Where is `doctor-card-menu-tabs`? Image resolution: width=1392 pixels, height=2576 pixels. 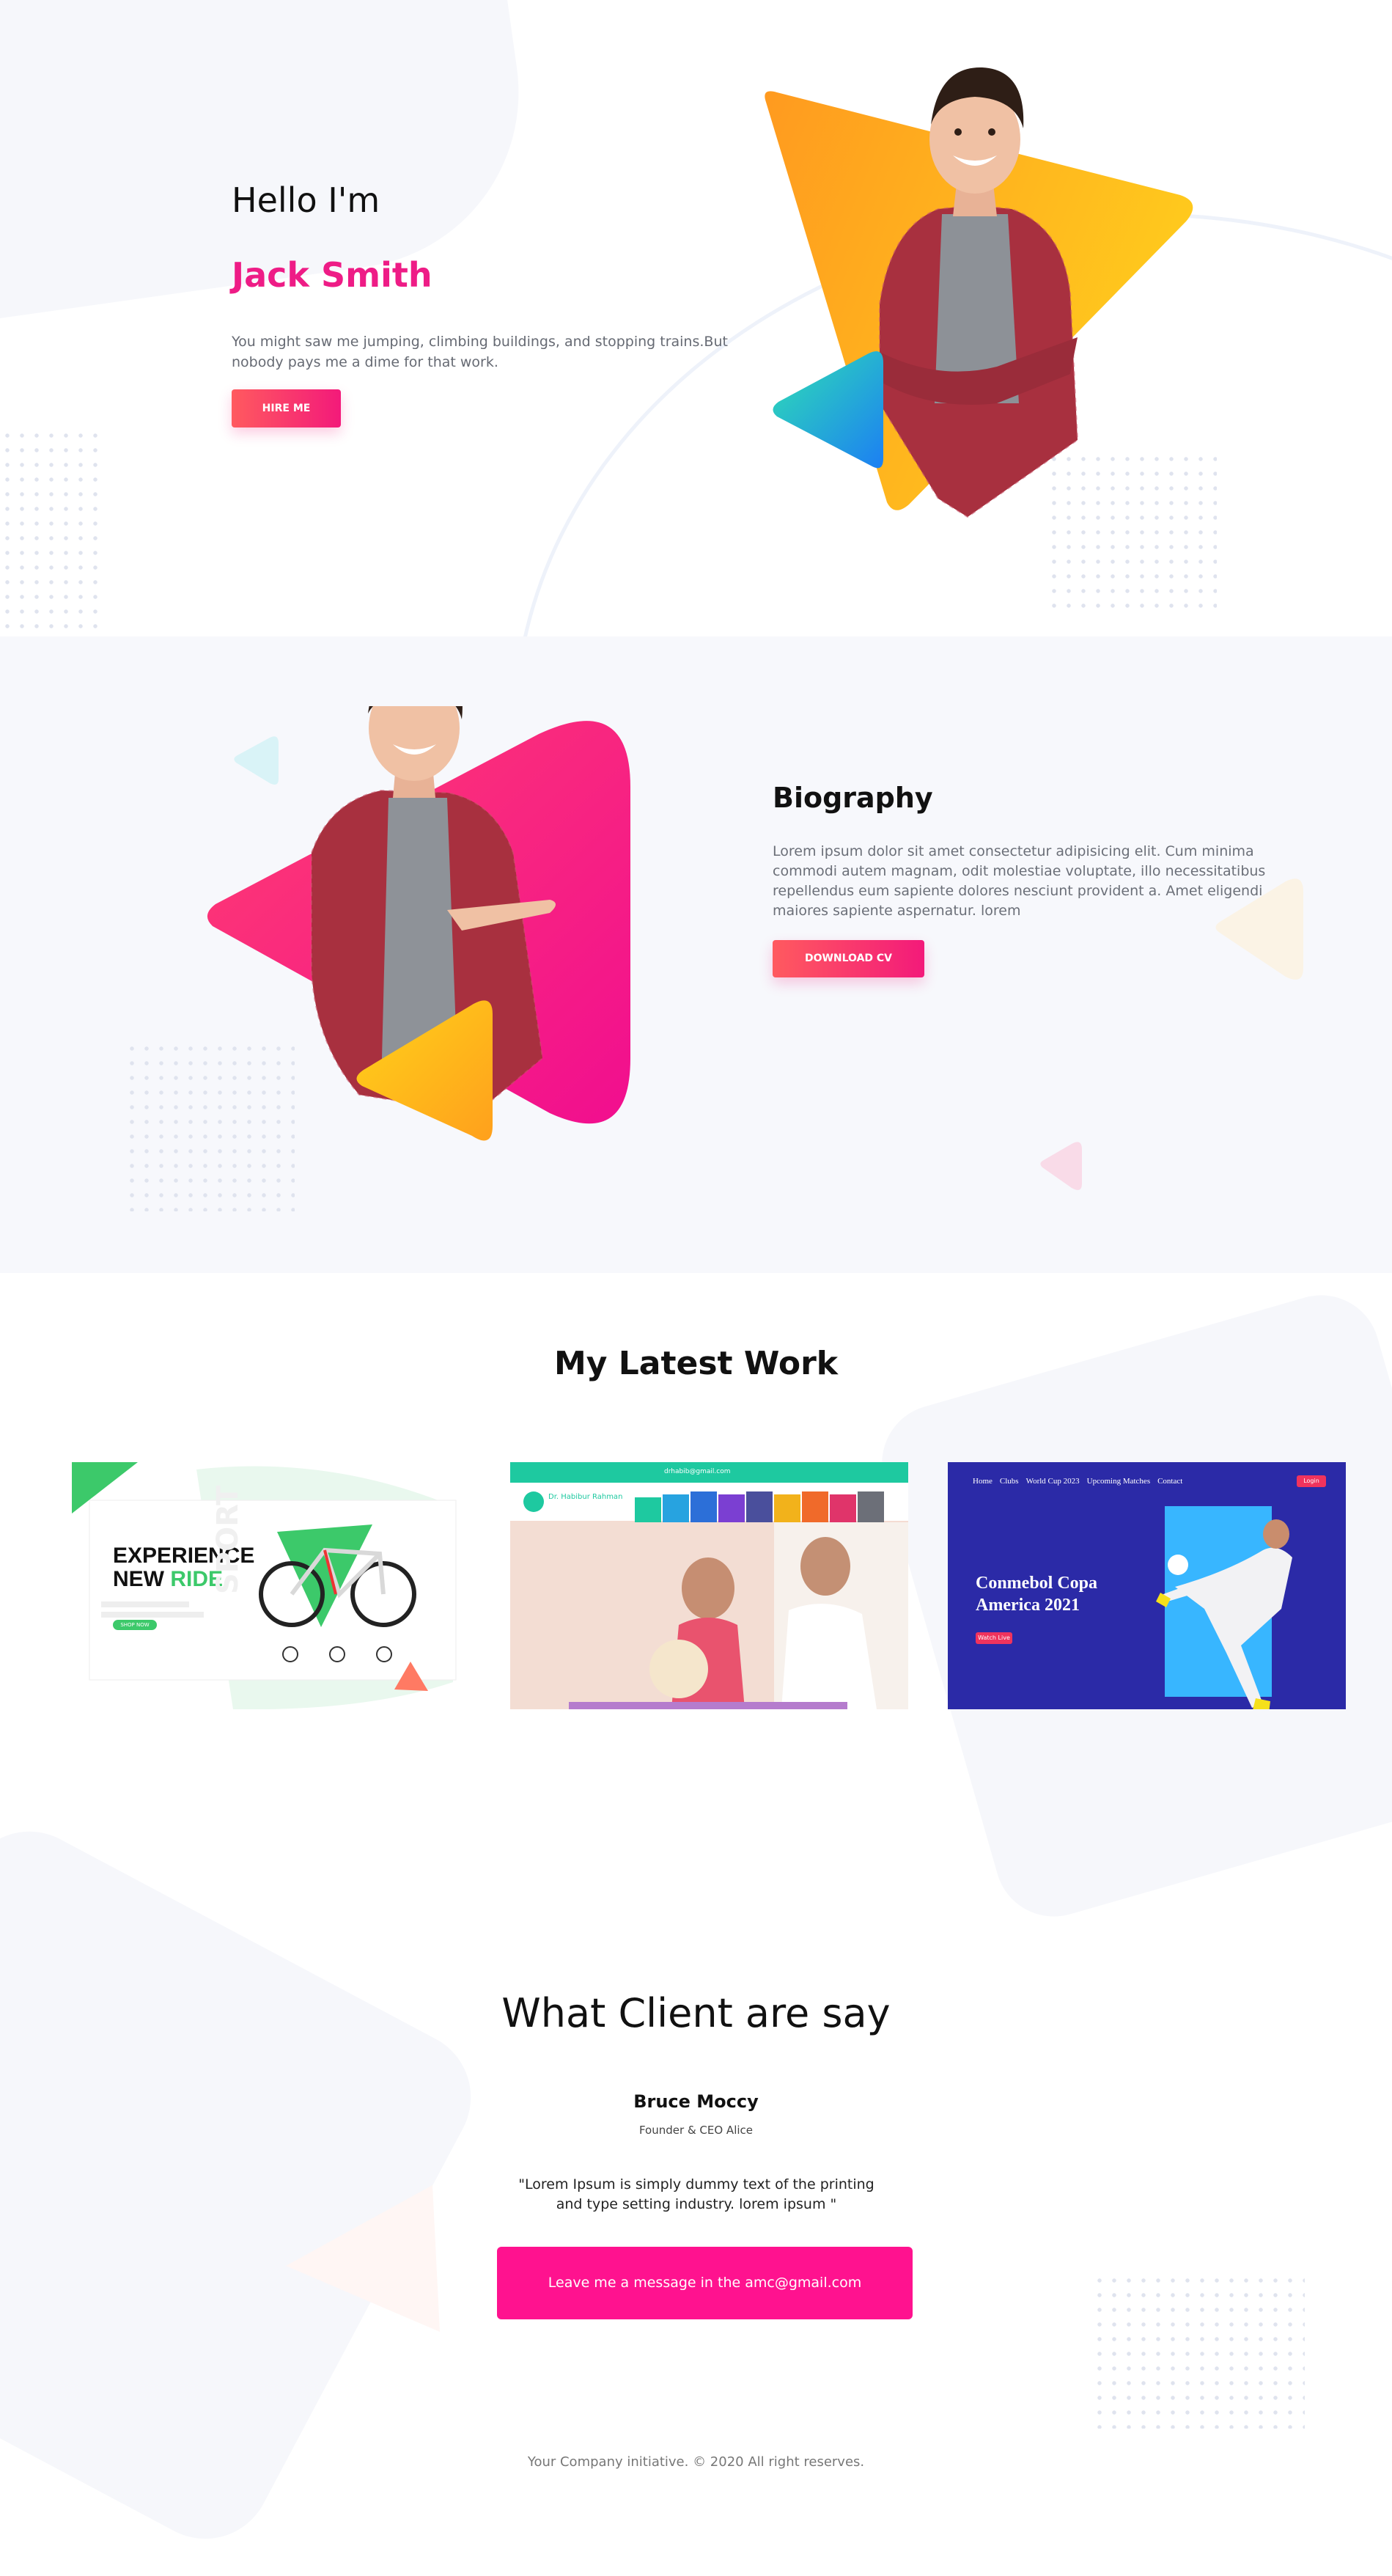
doctor-card-menu-tabs is located at coordinates (759, 1507).